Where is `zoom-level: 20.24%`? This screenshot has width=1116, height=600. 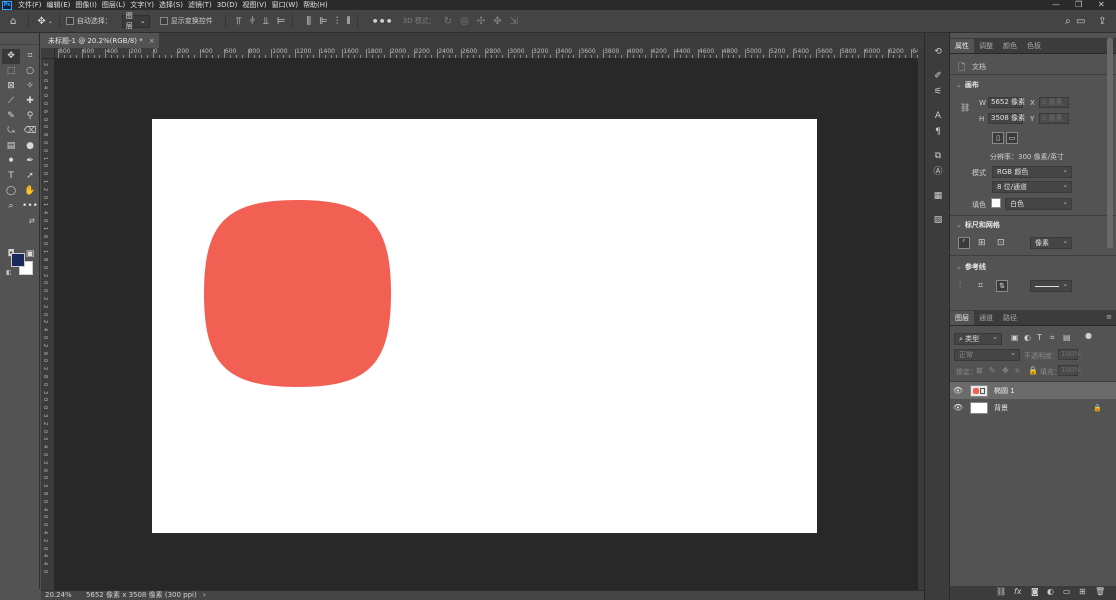
zoom-level: 20.24% is located at coordinates (58, 595).